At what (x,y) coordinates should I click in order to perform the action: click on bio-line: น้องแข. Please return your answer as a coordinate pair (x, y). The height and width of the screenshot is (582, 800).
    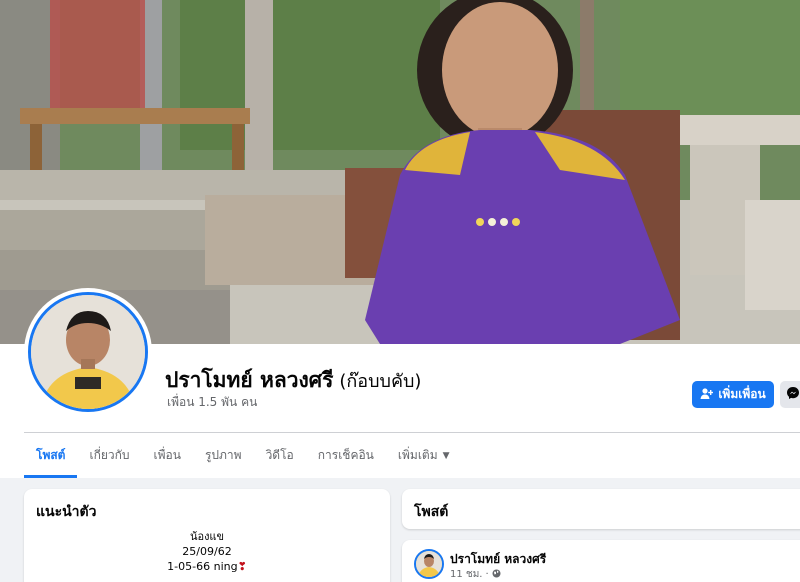
    Looking at the image, I should click on (207, 536).